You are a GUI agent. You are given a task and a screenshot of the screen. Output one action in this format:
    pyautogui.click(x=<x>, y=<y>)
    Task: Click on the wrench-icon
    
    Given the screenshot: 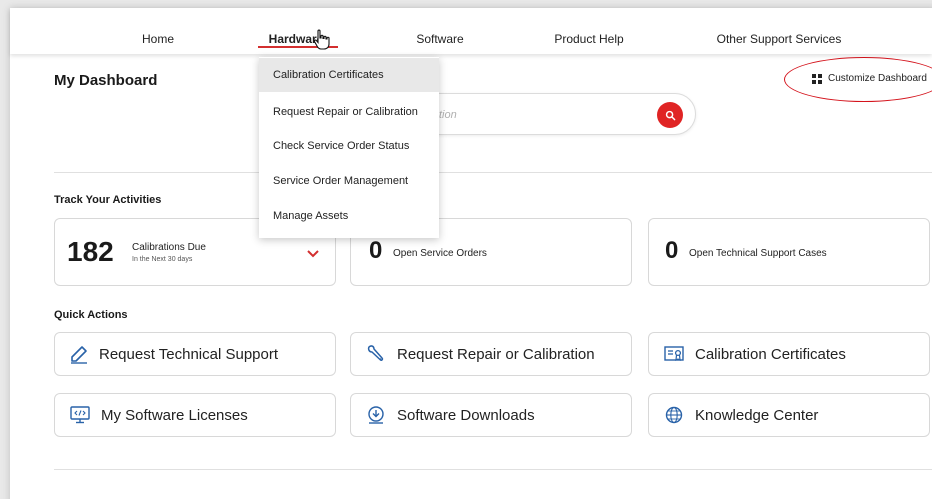 What is the action you would take?
    pyautogui.click(x=375, y=353)
    